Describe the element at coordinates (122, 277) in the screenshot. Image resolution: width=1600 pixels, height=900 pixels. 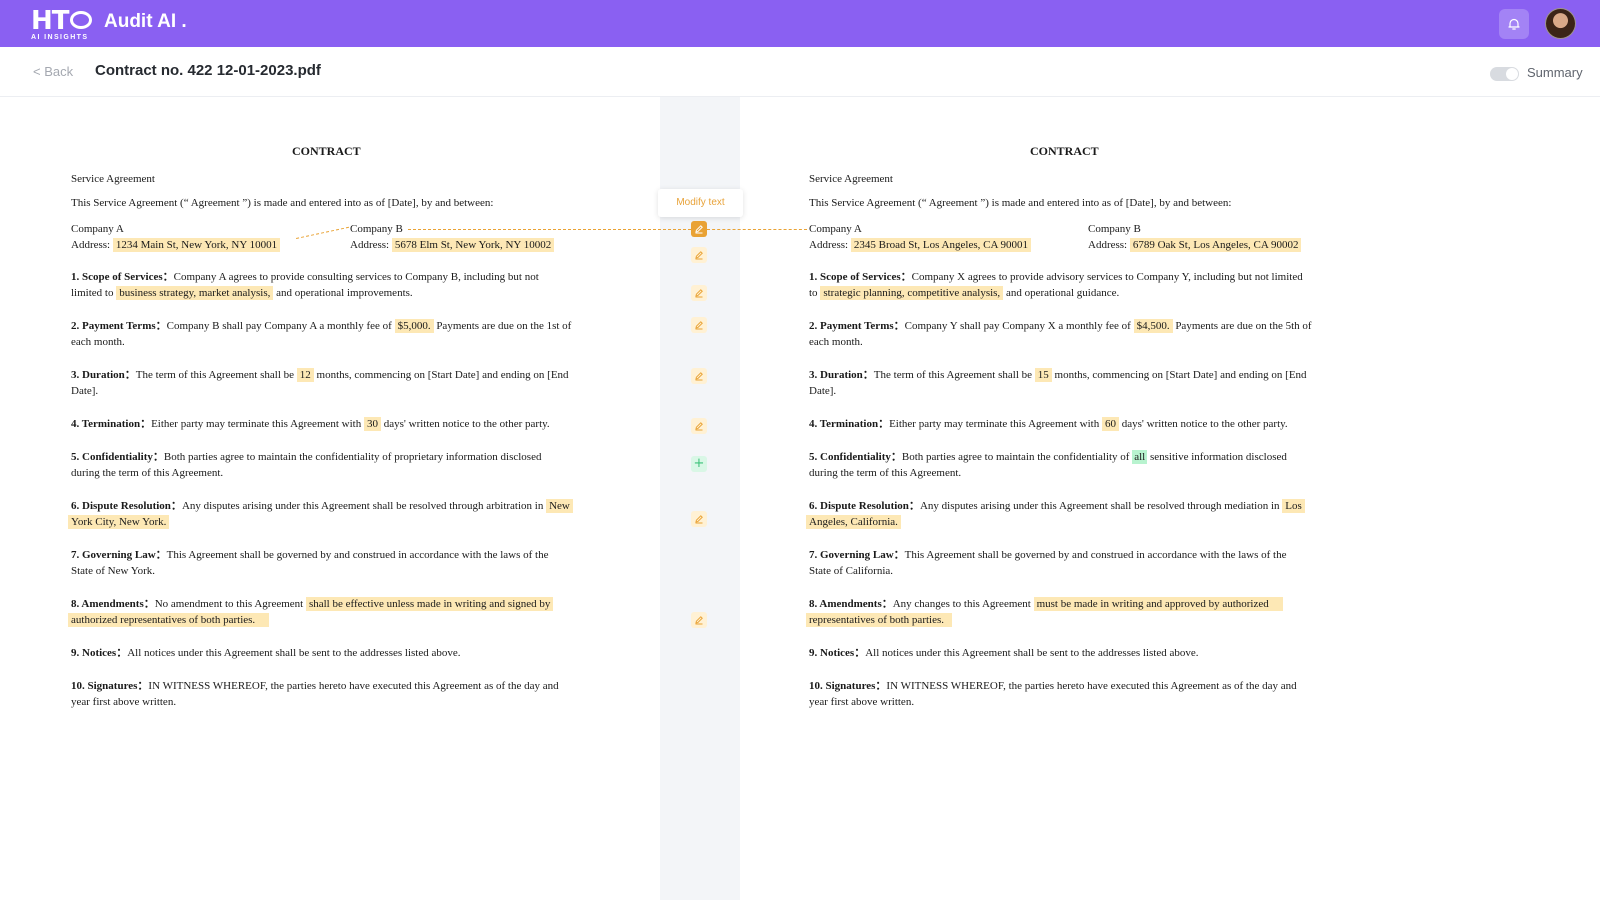
I see `section-label: 1. Scope of Services：` at that location.